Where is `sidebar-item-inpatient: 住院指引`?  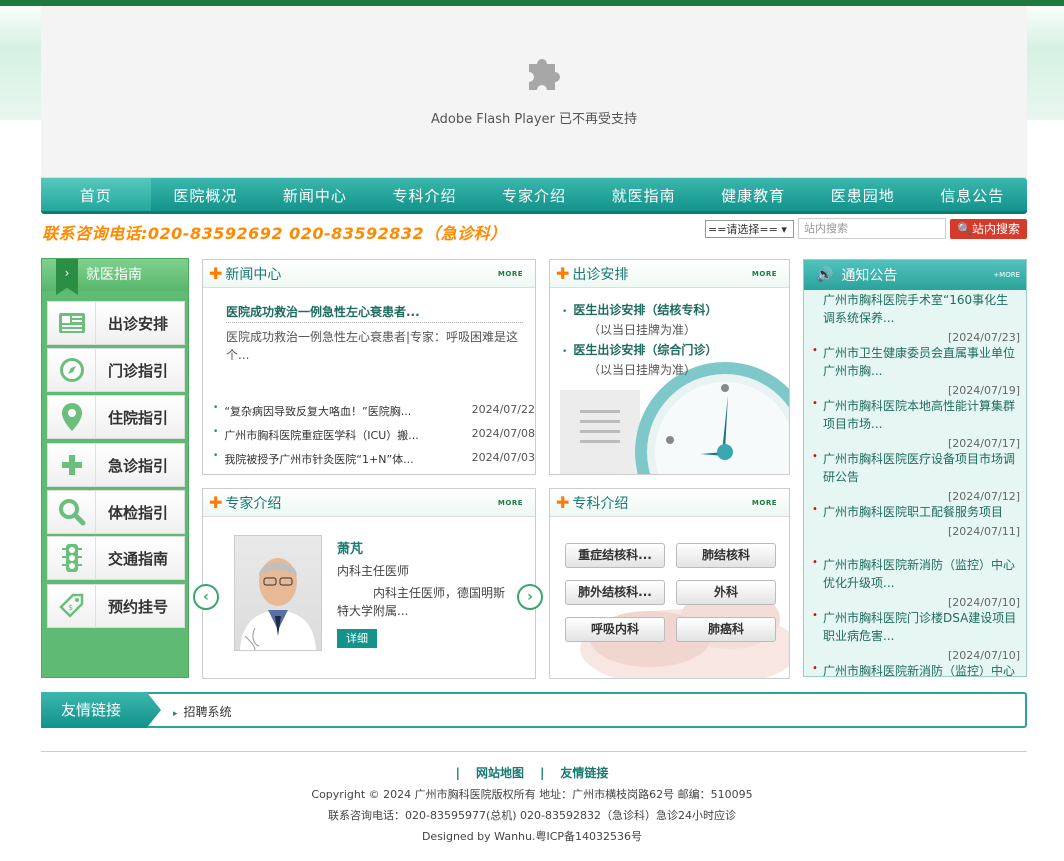
sidebar-item-inpatient: 住院指引 is located at coordinates (116, 417).